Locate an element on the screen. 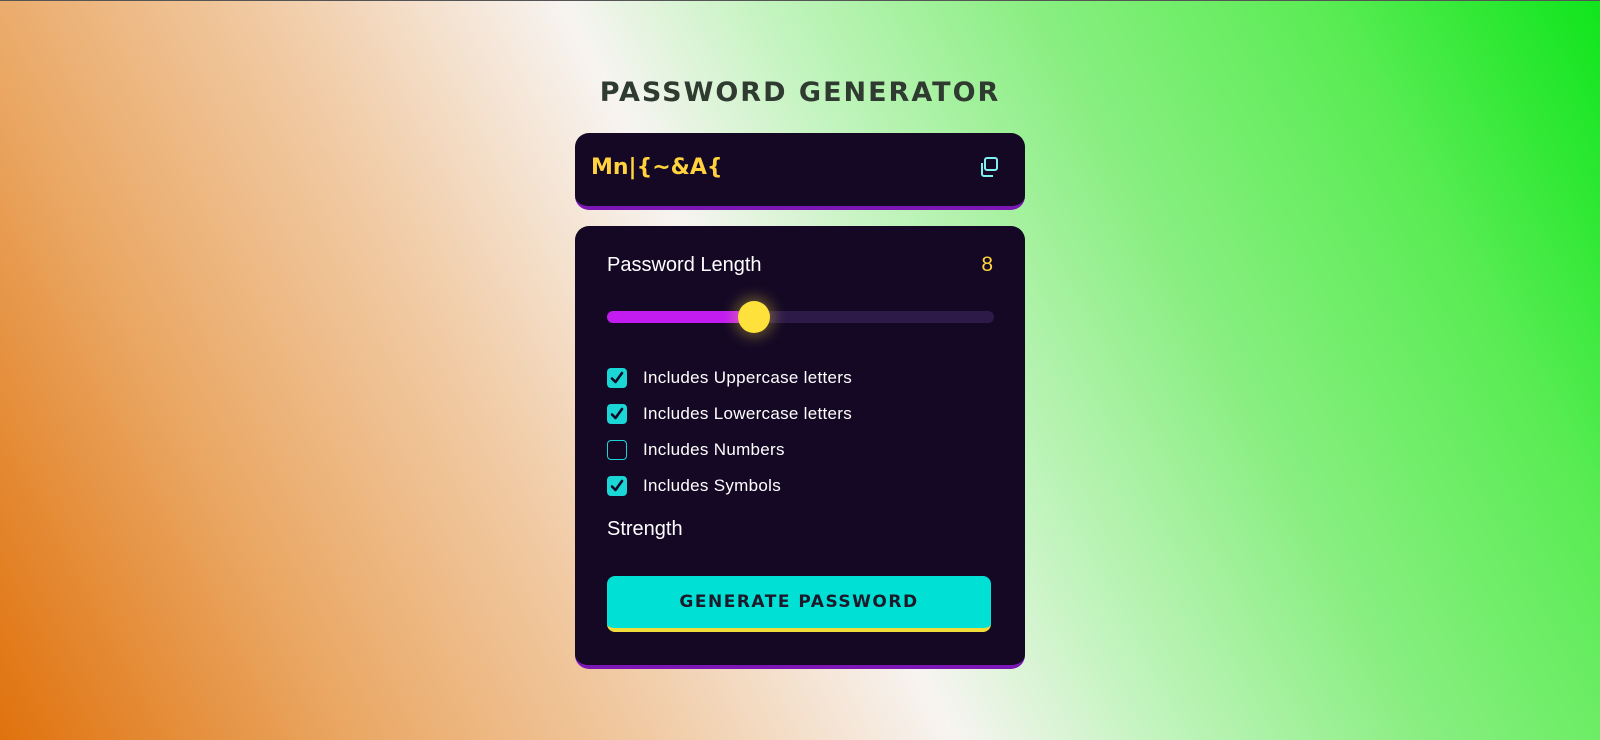 The height and width of the screenshot is (740, 1600). option-numbers: Includes Numbers is located at coordinates (807, 450).